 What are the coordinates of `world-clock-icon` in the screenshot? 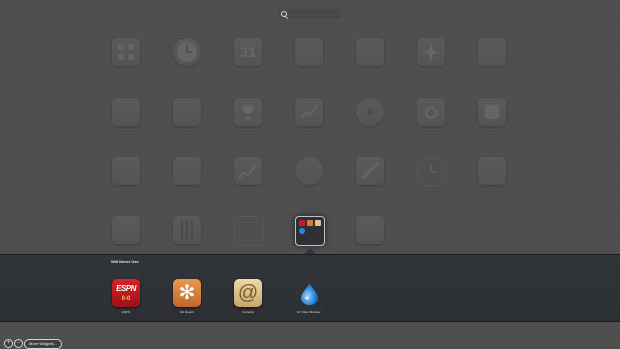 It's located at (432, 172).